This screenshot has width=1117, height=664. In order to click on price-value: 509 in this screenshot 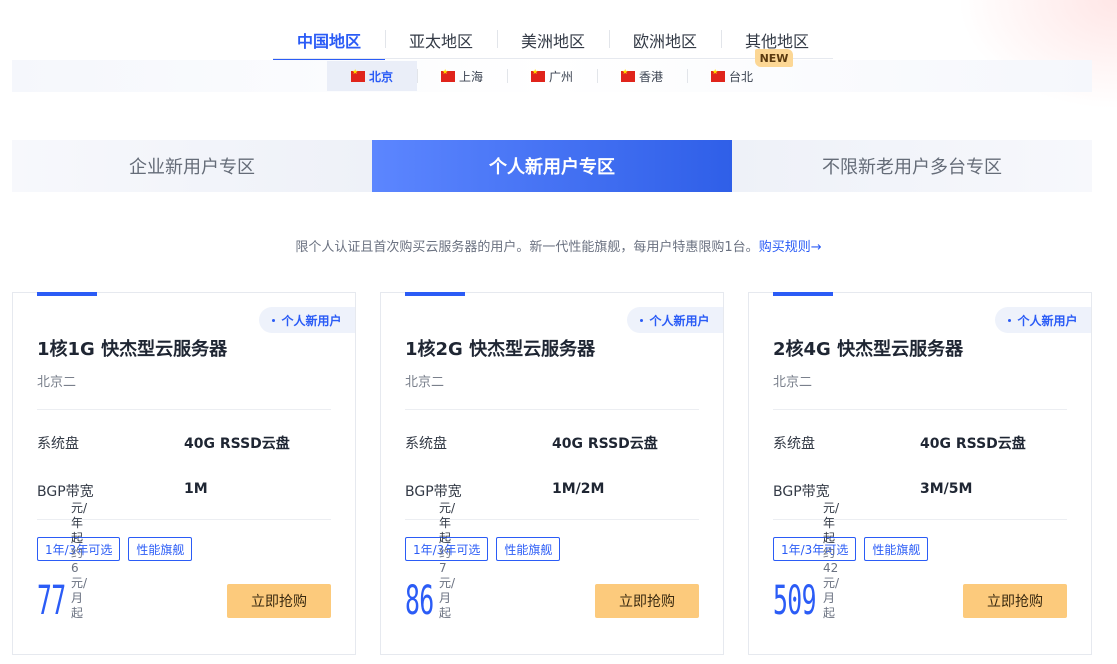, I will do `click(795, 601)`.